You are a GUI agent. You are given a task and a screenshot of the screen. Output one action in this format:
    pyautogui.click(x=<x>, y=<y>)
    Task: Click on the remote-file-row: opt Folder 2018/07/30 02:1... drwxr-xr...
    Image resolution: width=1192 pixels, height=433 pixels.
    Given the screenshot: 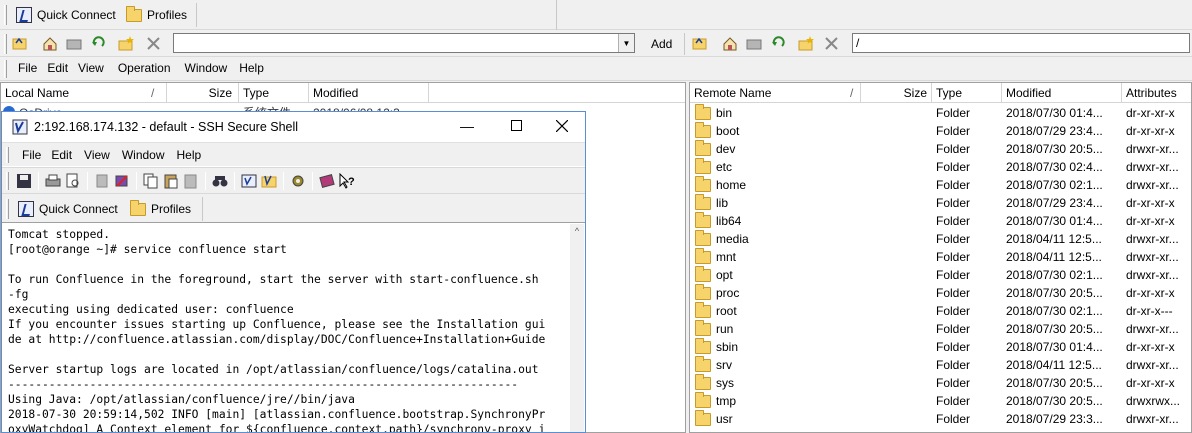 What is the action you would take?
    pyautogui.click(x=940, y=275)
    